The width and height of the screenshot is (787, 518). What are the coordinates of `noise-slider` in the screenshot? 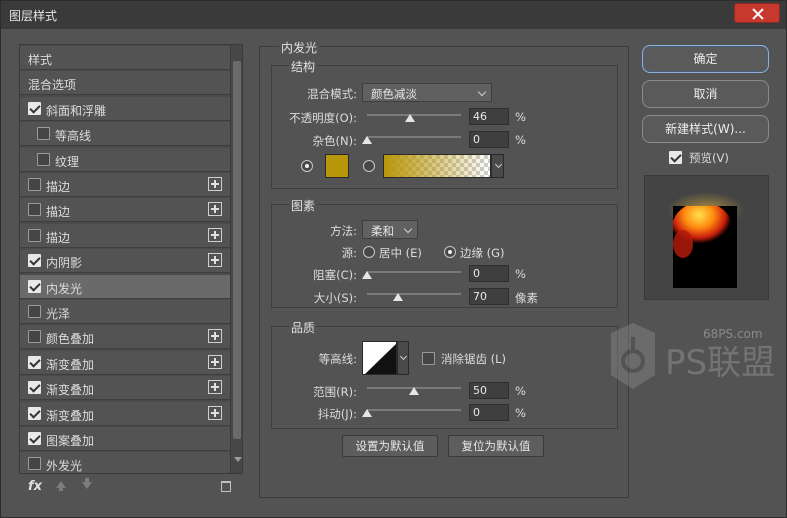 It's located at (414, 137).